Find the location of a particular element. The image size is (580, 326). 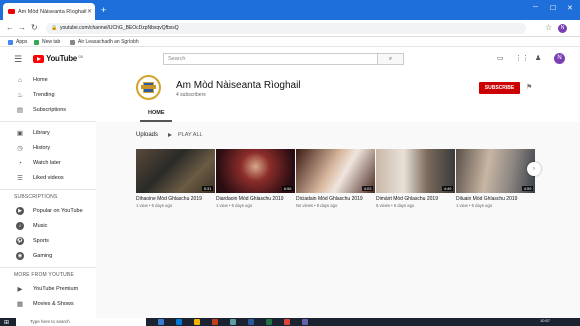

sidebar-item-sports: ⚽ Sports is located at coordinates (48, 241).